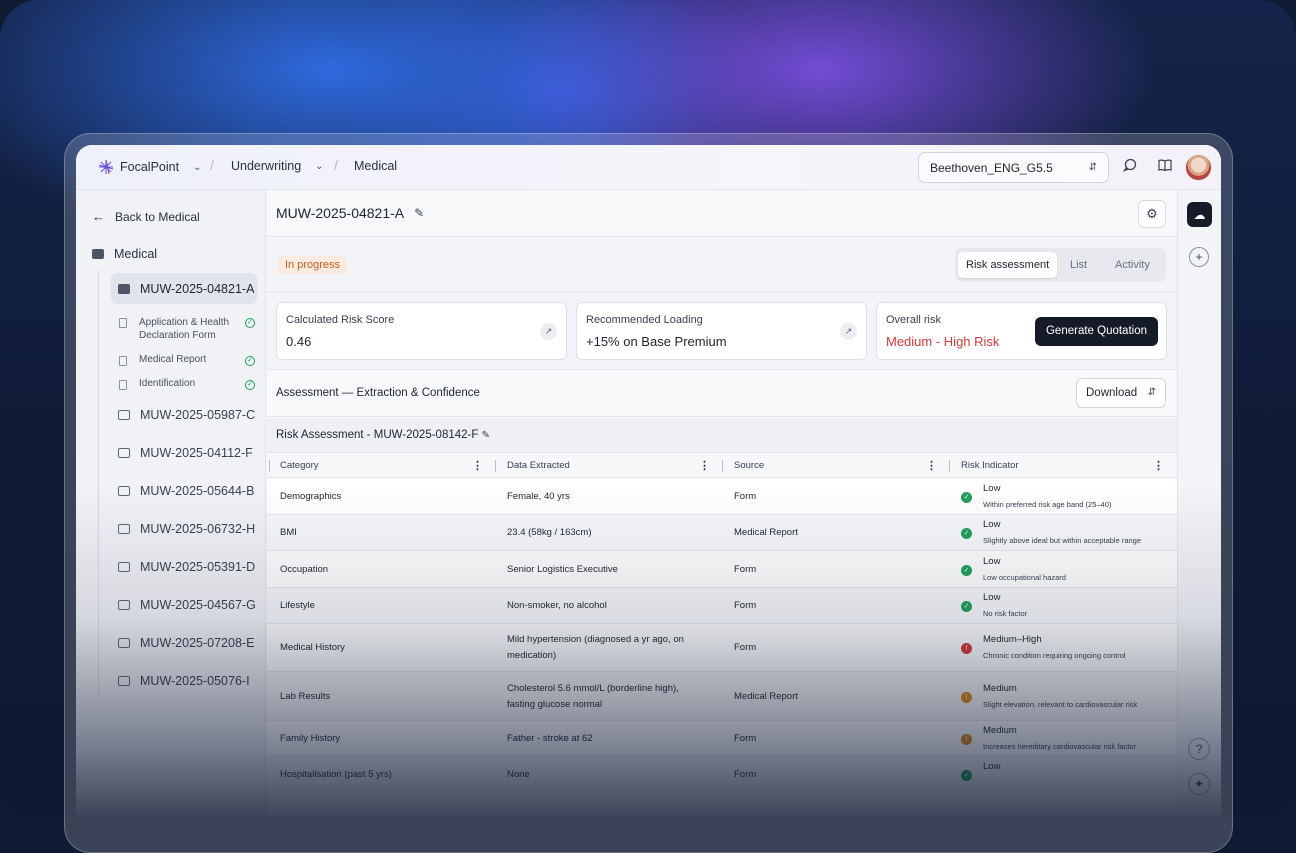 This screenshot has width=1296, height=853. What do you see at coordinates (186, 567) in the screenshot?
I see `sidebar-case: MUW-2025-05391-D` at bounding box center [186, 567].